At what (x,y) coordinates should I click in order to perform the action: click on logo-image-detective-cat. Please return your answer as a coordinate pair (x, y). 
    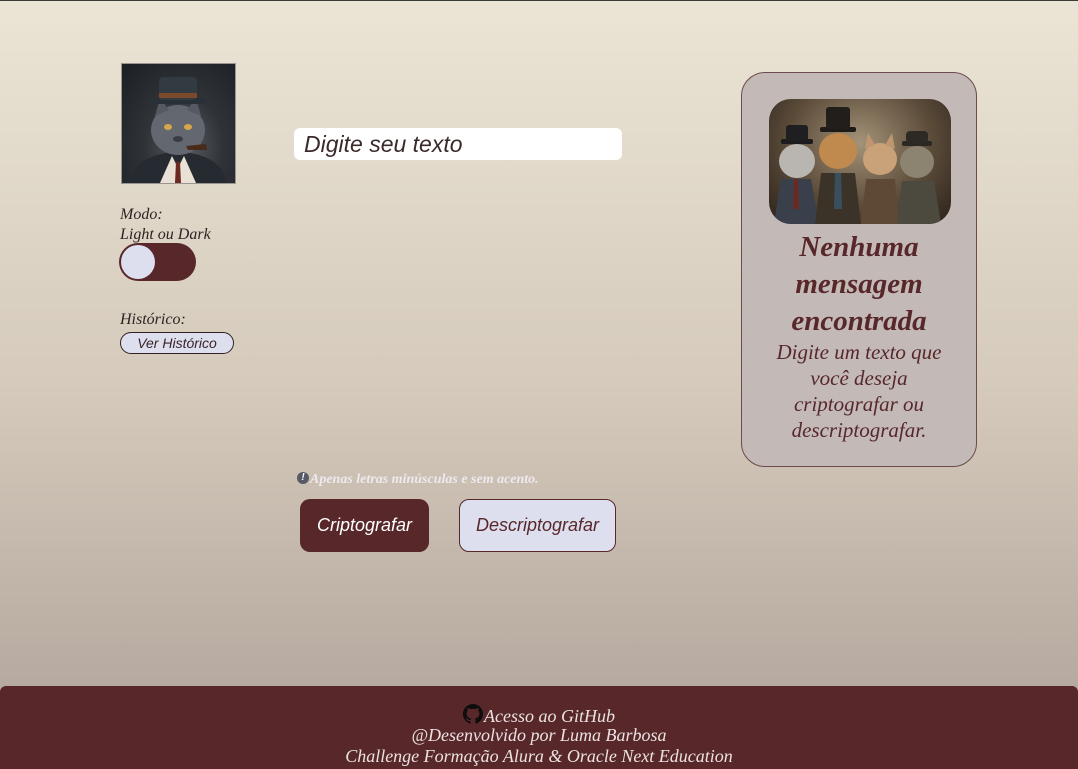
    Looking at the image, I should click on (178, 123).